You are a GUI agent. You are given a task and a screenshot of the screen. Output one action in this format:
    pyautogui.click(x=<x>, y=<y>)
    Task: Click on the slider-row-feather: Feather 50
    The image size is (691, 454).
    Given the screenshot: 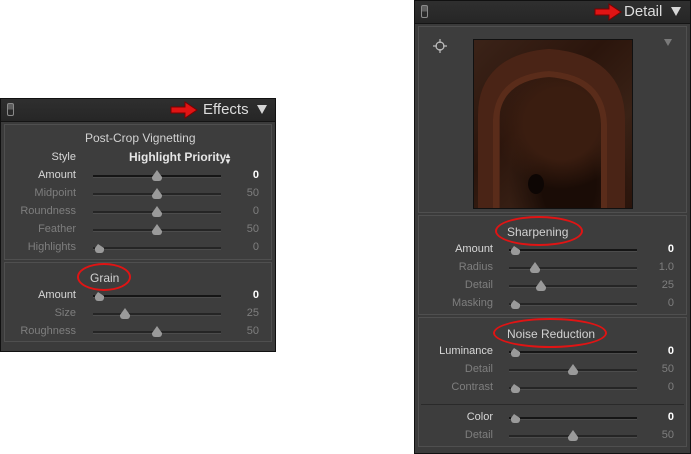 What is the action you would take?
    pyautogui.click(x=138, y=230)
    